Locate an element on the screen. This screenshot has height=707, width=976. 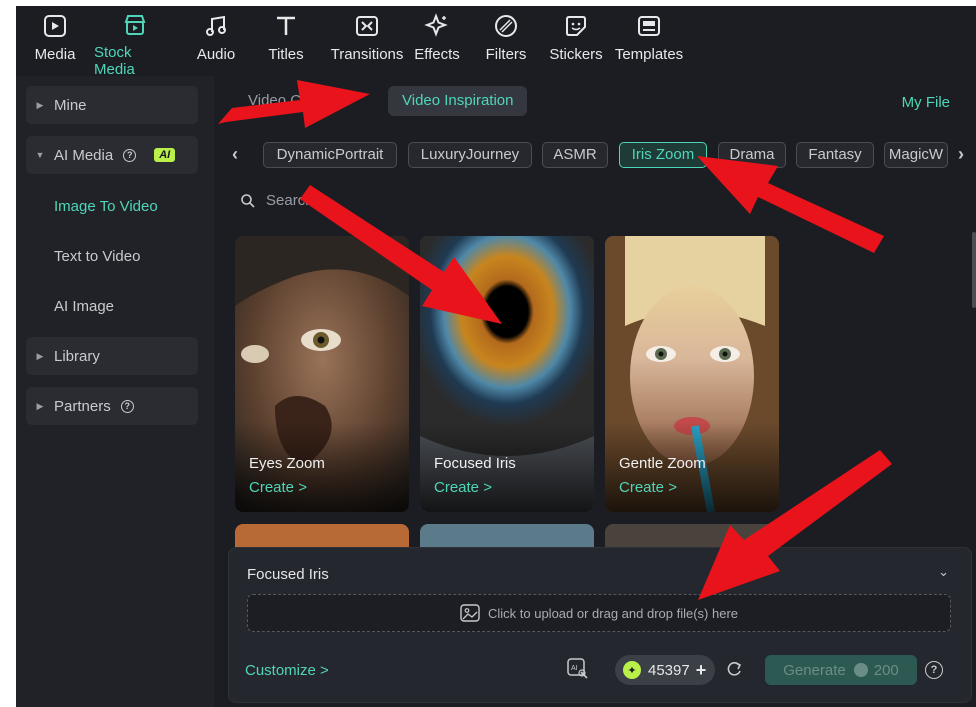
toolbar-stickers: Stickers is located at coordinates (576, 42).